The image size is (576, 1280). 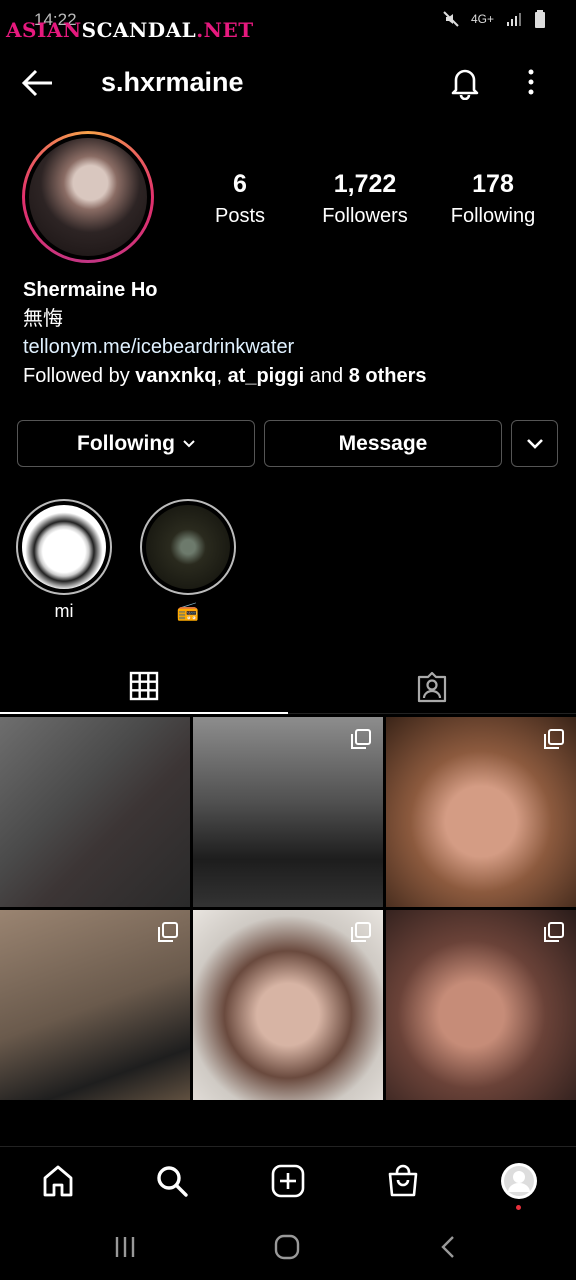 I want to click on nav-search, so click(x=172, y=1181).